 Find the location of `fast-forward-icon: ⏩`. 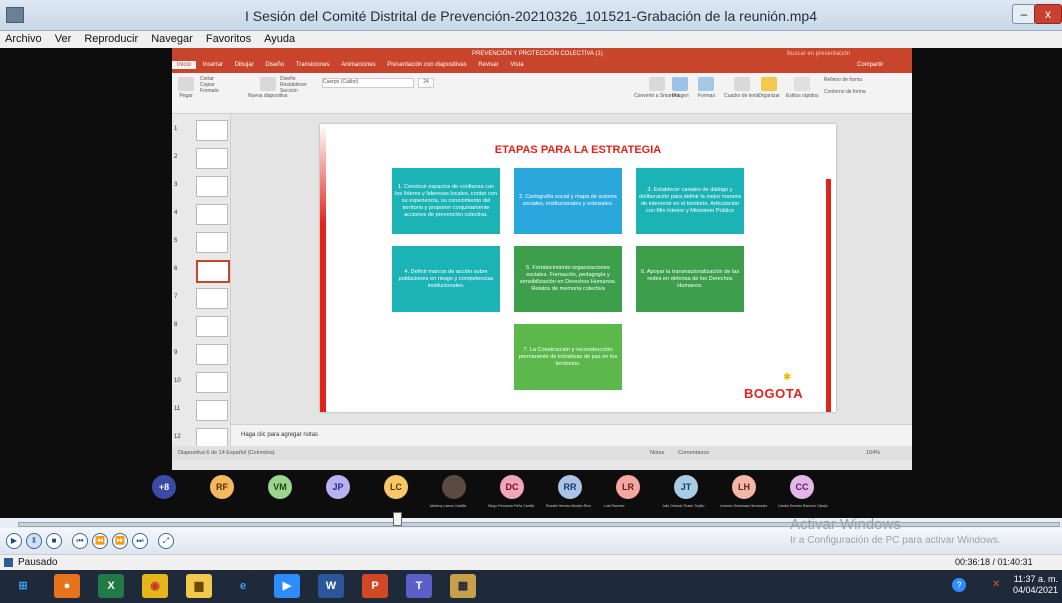

fast-forward-icon: ⏩ is located at coordinates (120, 541).